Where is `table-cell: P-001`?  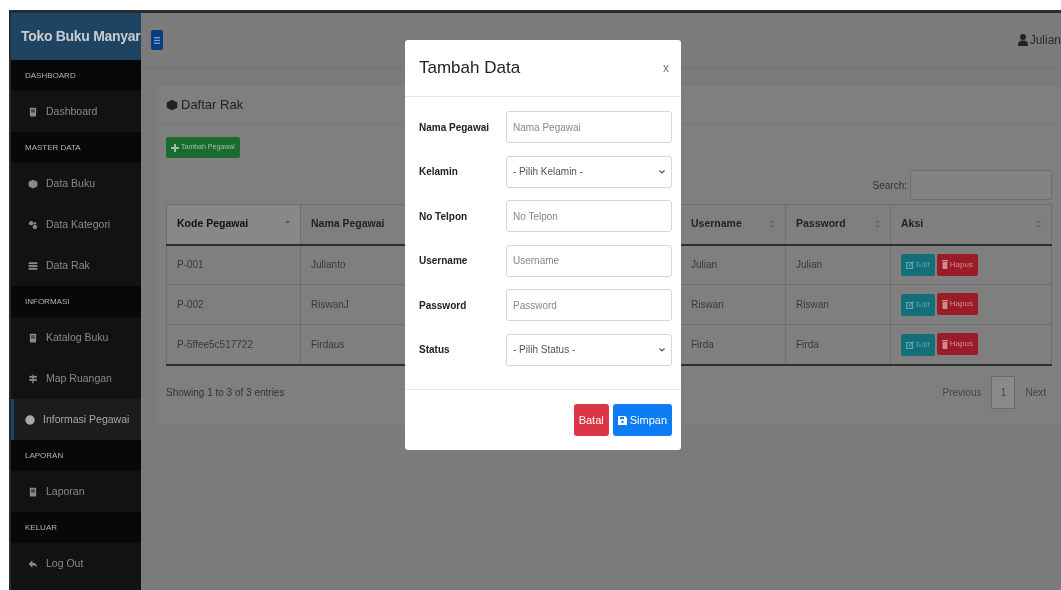 table-cell: P-001 is located at coordinates (233, 264).